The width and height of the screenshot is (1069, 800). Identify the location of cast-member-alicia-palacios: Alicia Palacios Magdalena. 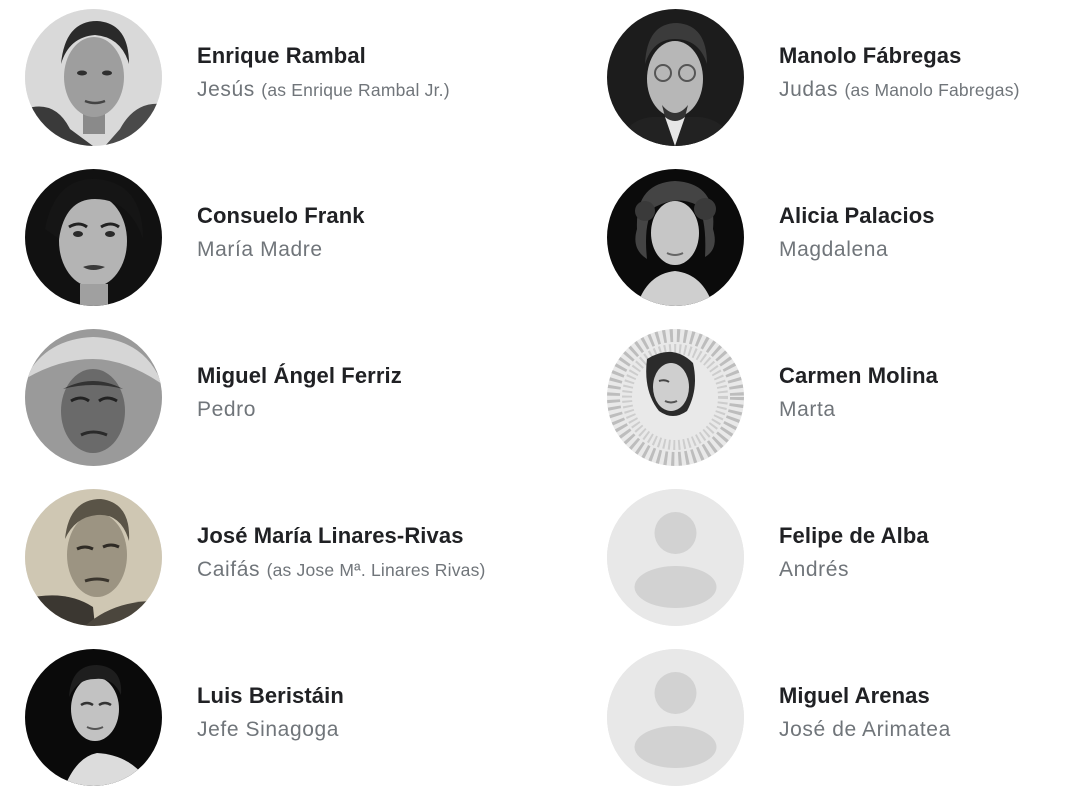
(832, 239).